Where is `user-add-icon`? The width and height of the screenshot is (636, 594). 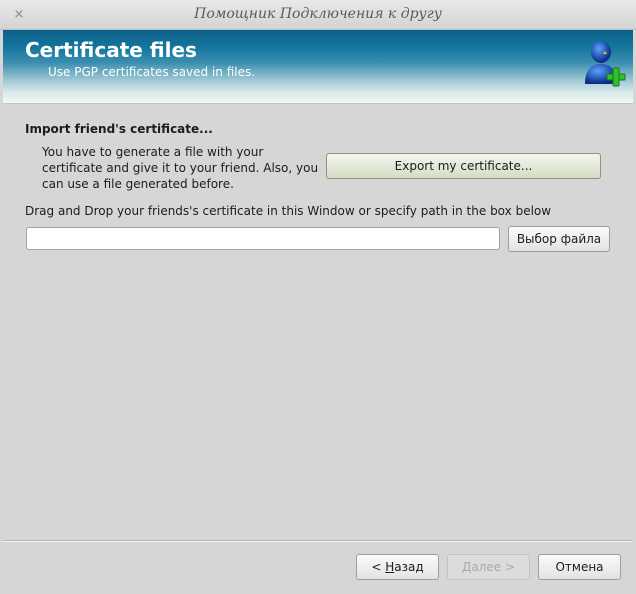
user-add-icon is located at coordinates (605, 64).